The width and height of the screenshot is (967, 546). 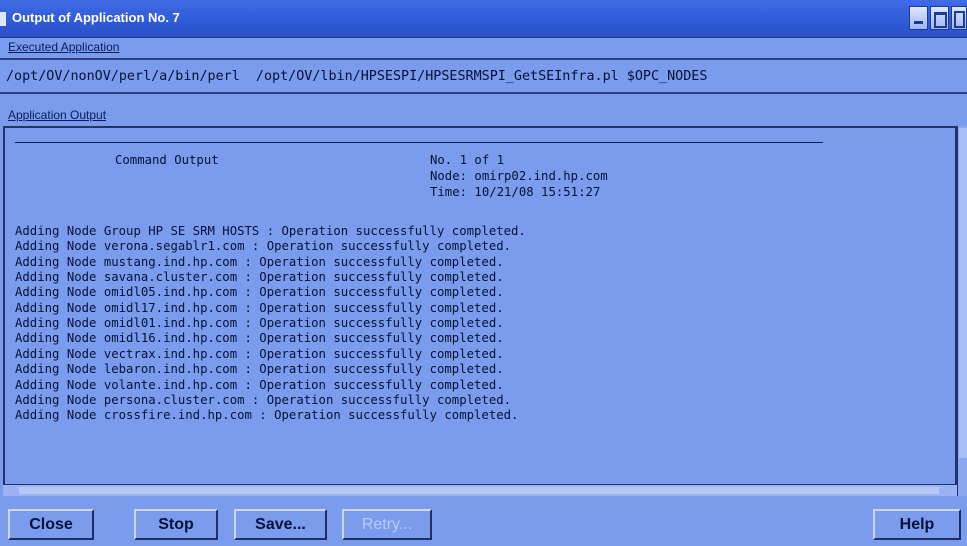 I want to click on output-node: Node: omirp02.ind.hp.com, so click(x=519, y=176).